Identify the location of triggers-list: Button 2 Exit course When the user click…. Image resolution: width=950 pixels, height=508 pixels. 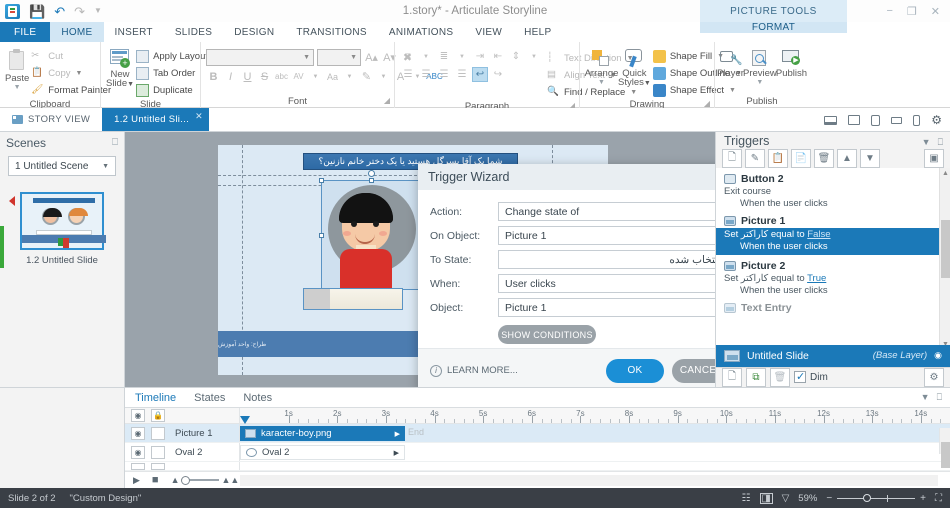
(833, 259).